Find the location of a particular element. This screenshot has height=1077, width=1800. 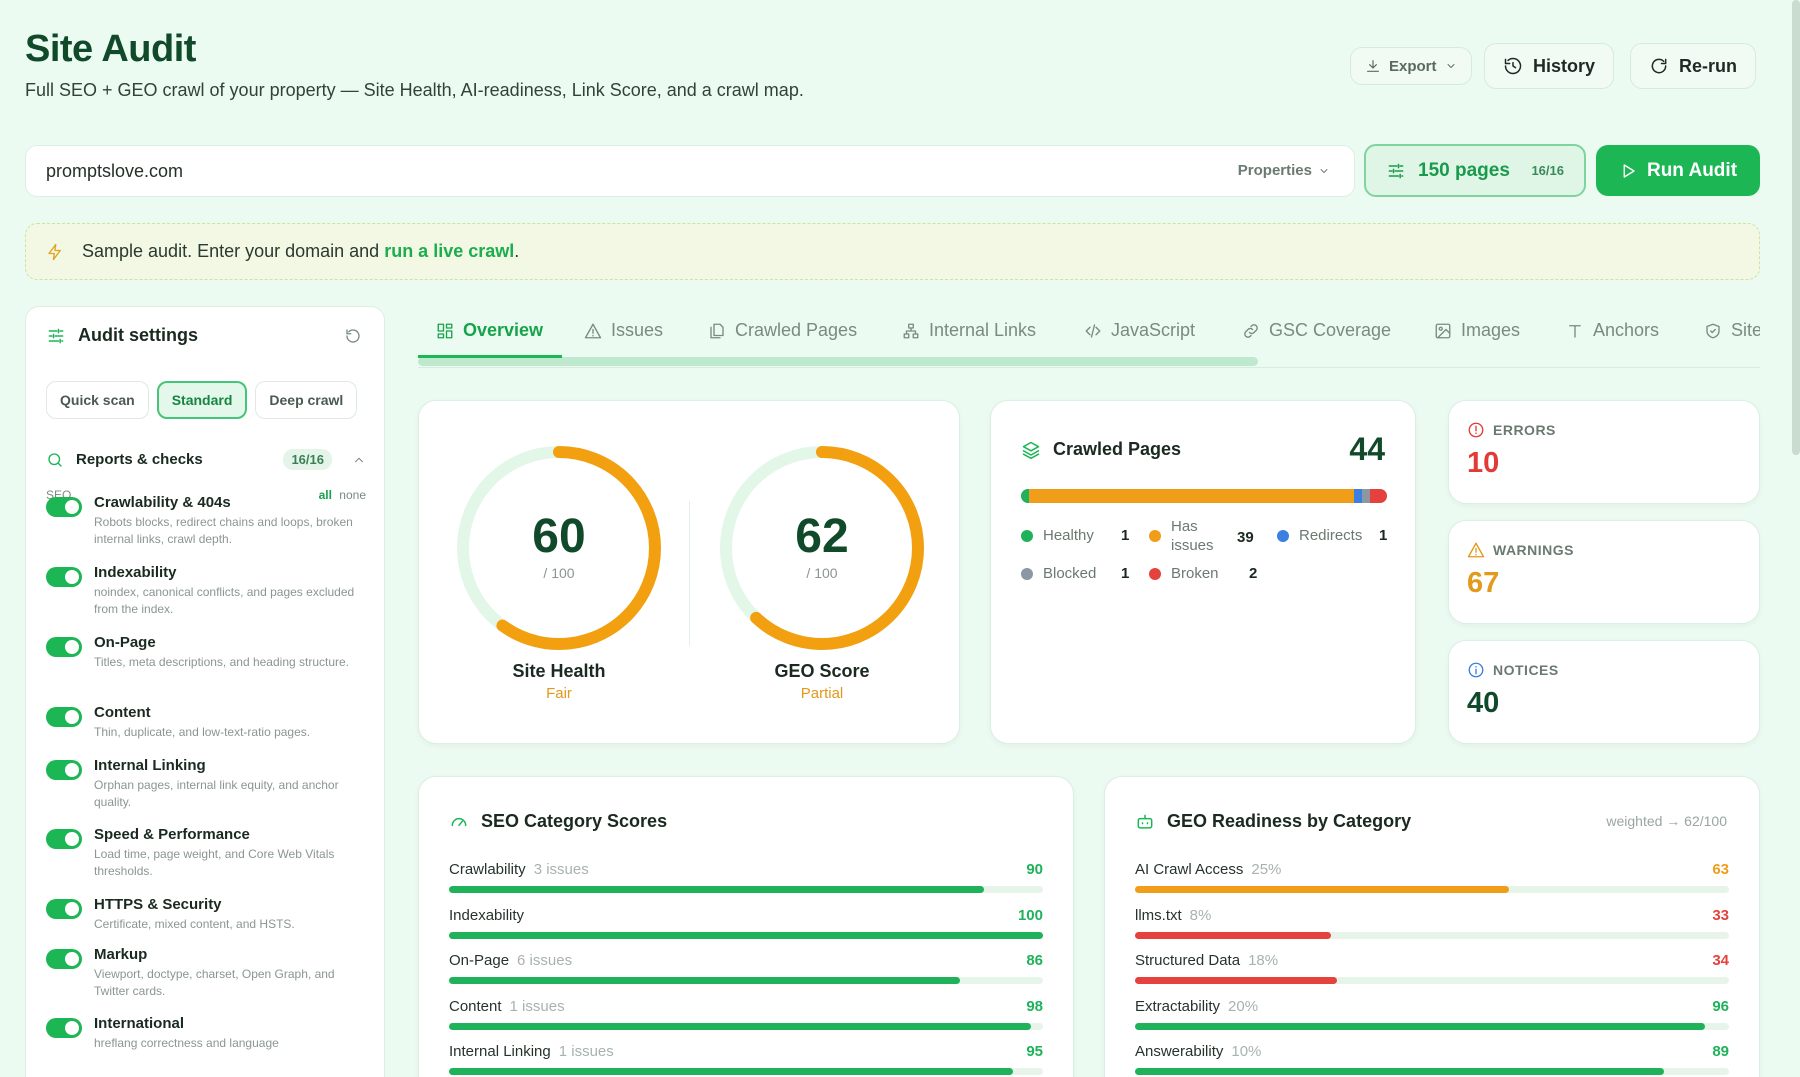

notices-card: NOTICES 40 is located at coordinates (1604, 692).